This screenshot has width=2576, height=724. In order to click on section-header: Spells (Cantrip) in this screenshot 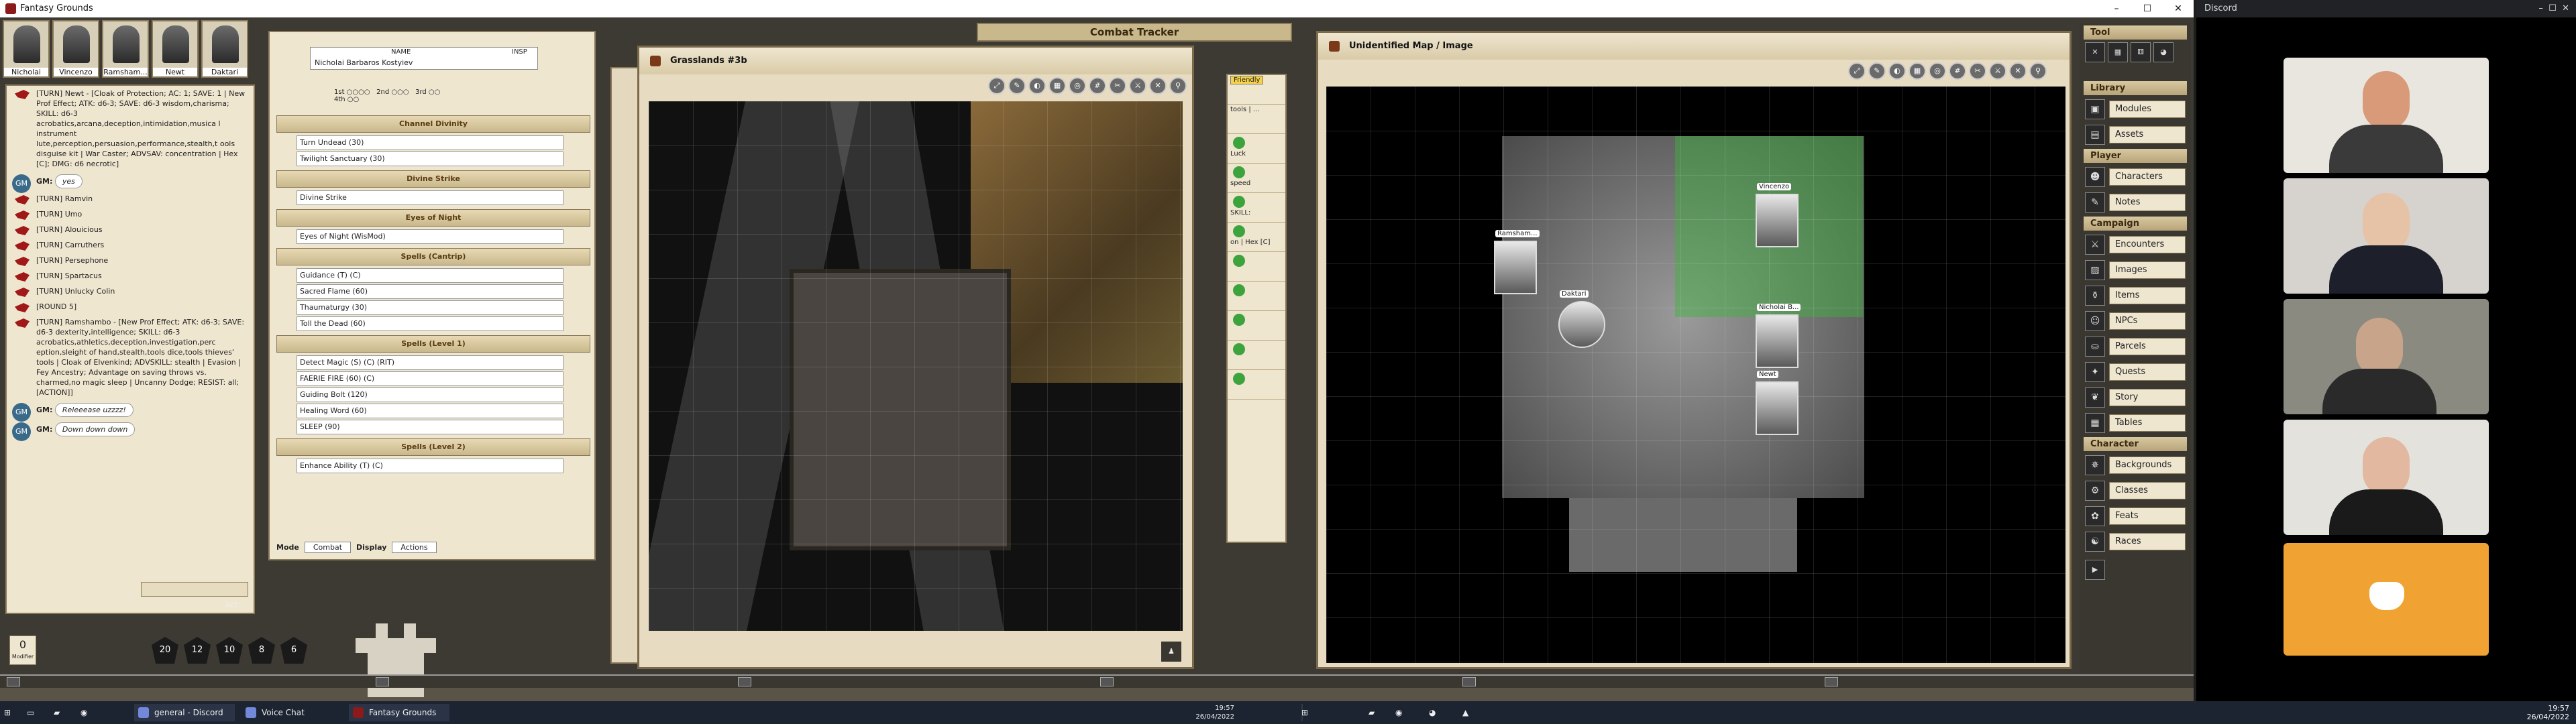, I will do `click(433, 256)`.